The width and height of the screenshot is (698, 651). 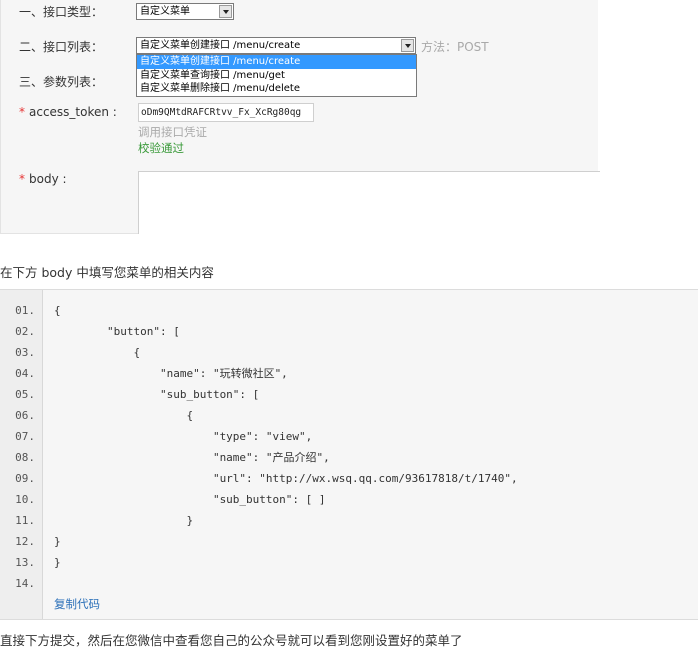 What do you see at coordinates (161, 148) in the screenshot?
I see `access-token-status: 校验通过` at bounding box center [161, 148].